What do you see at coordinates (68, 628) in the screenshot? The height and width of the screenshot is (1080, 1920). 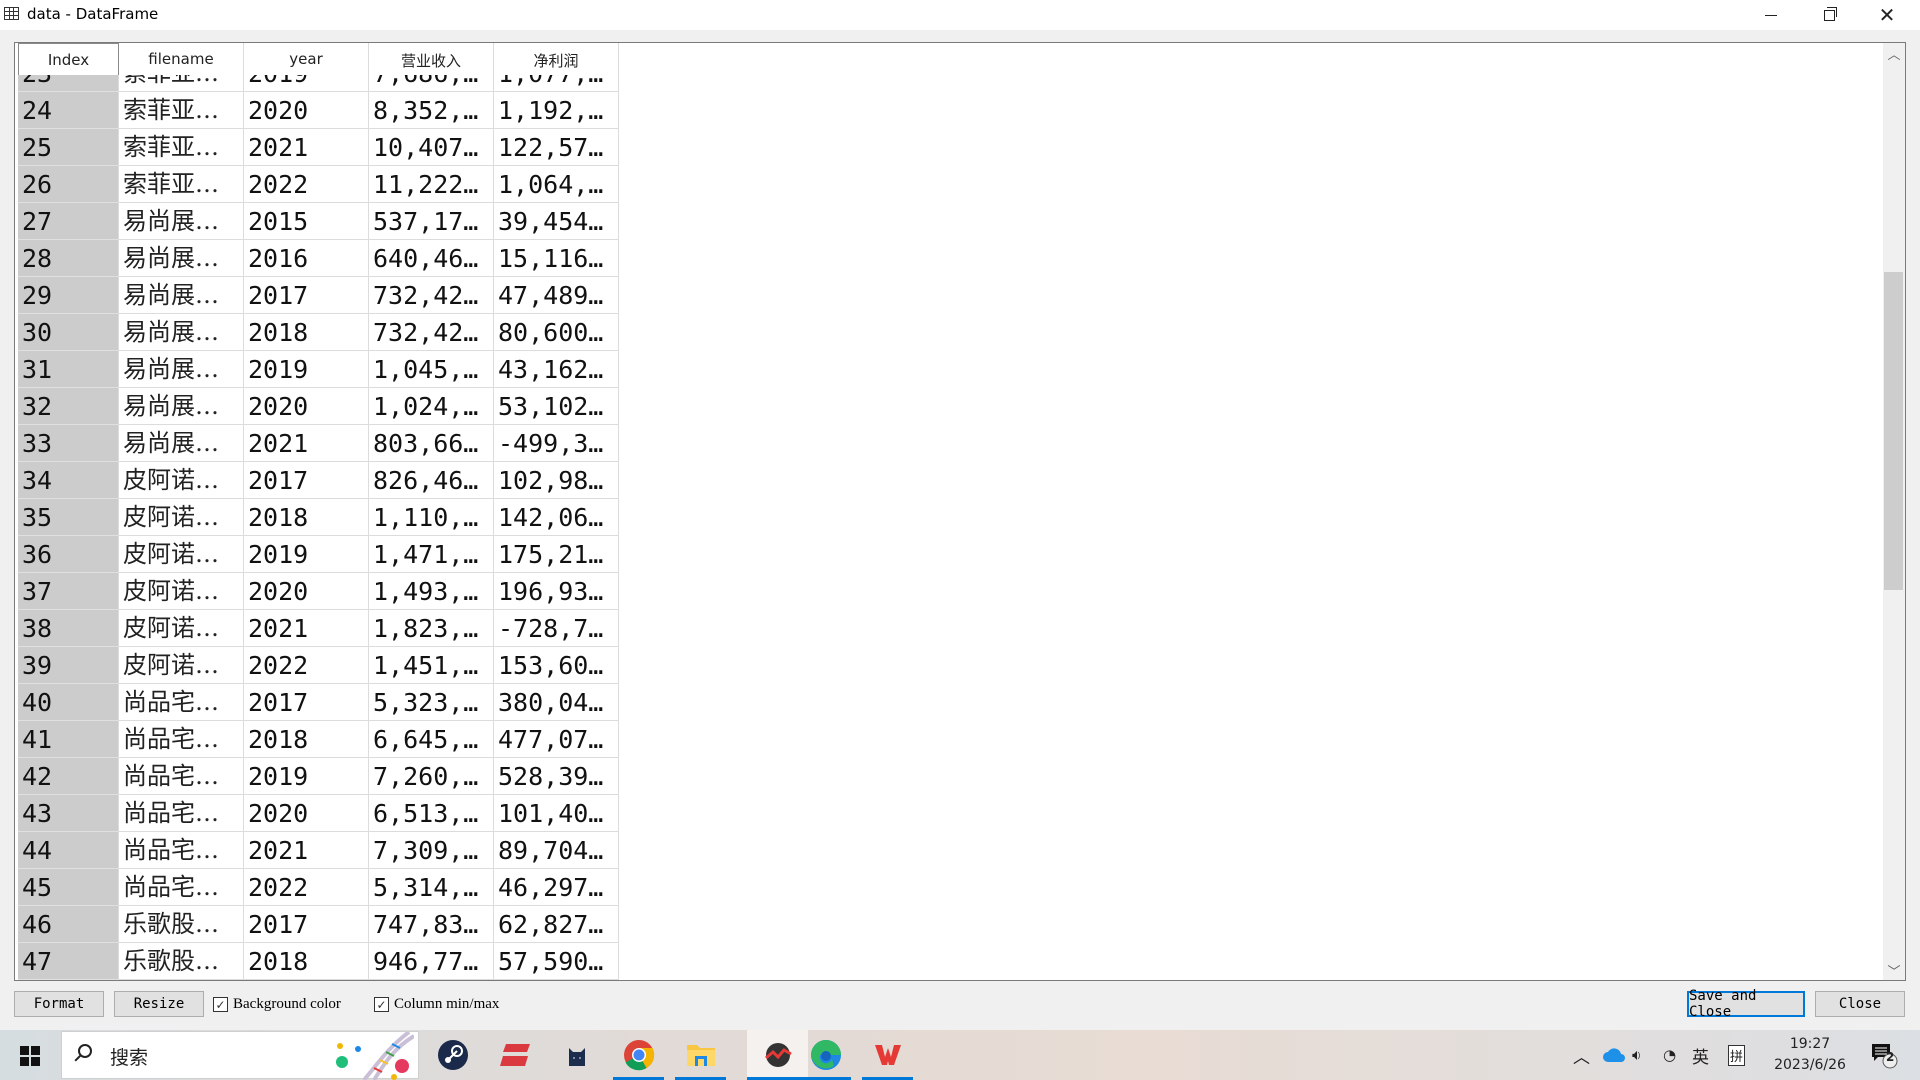 I see `index-cell: 38` at bounding box center [68, 628].